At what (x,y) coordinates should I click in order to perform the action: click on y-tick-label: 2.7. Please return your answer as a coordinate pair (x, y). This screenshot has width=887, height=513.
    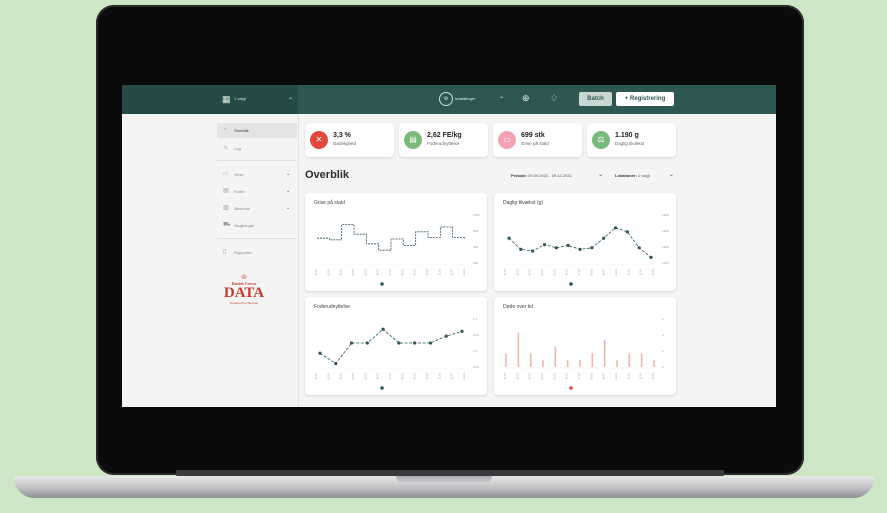
    Looking at the image, I should click on (475, 319).